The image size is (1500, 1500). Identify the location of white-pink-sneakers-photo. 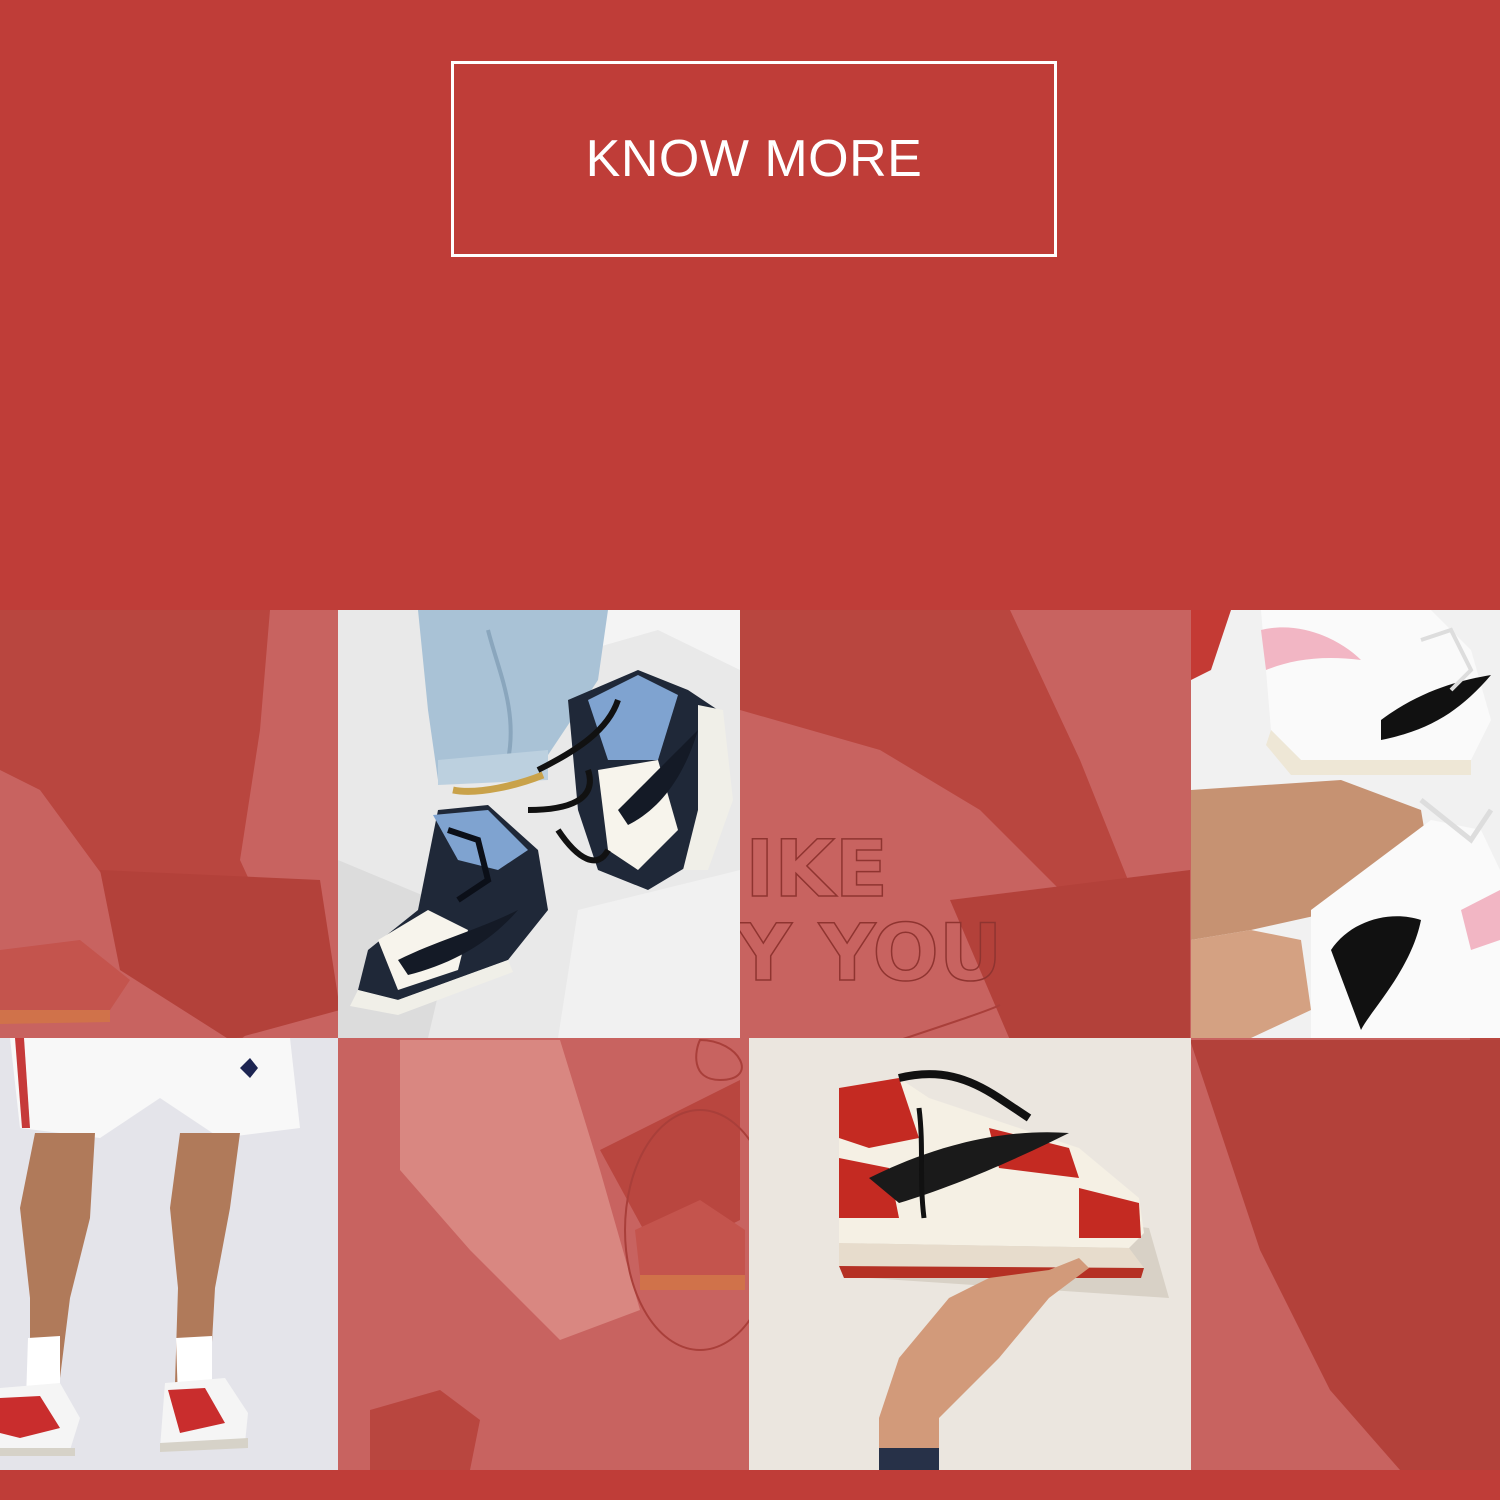
(1345, 824).